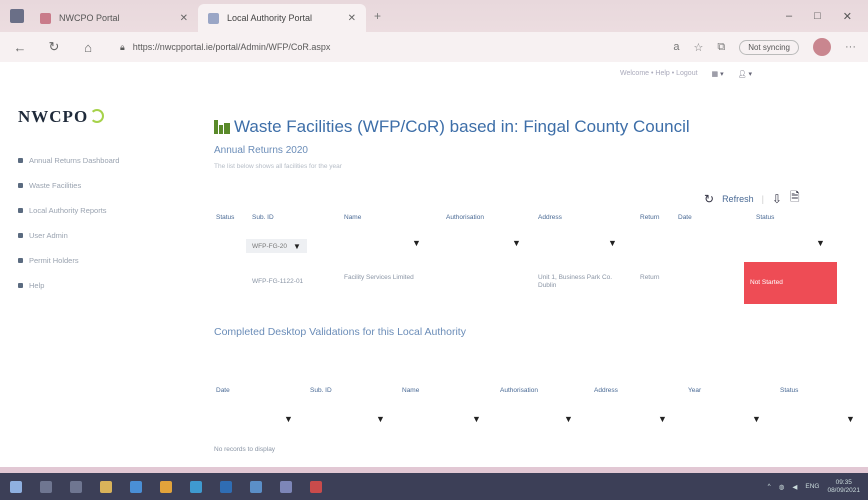 Image resolution: width=868 pixels, height=500 pixels. Describe the element at coordinates (286, 486) in the screenshot. I see `mail-icon` at that location.